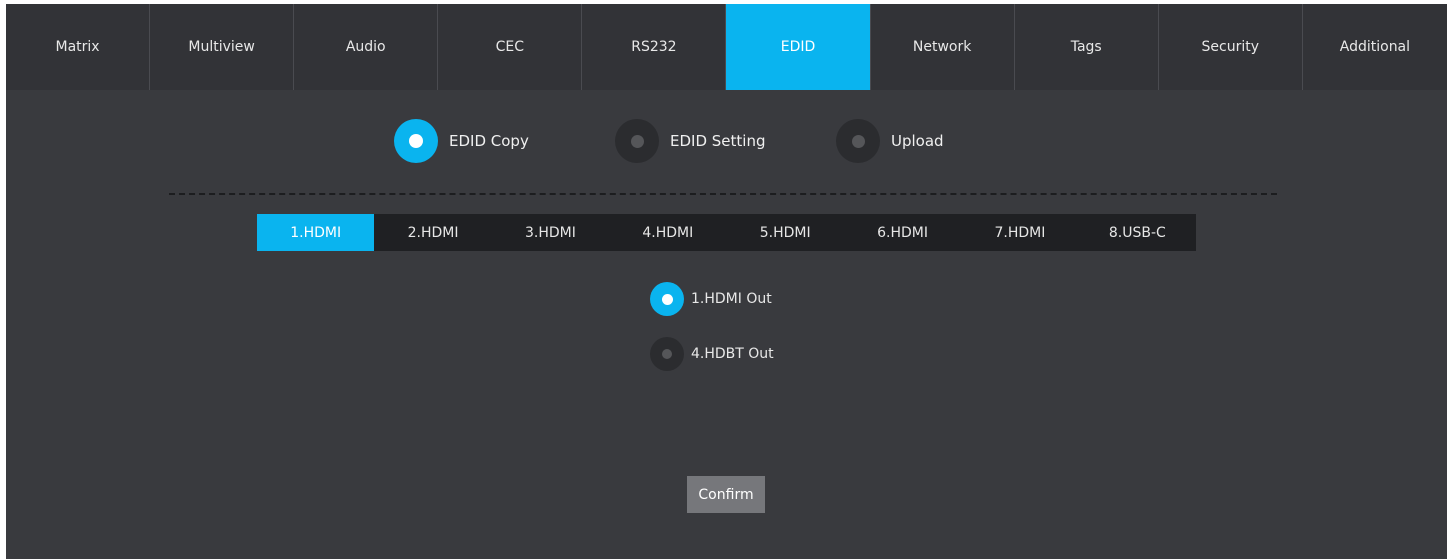 Image resolution: width=1449 pixels, height=559 pixels. Describe the element at coordinates (1375, 47) in the screenshot. I see `tab-additional: Additional` at that location.